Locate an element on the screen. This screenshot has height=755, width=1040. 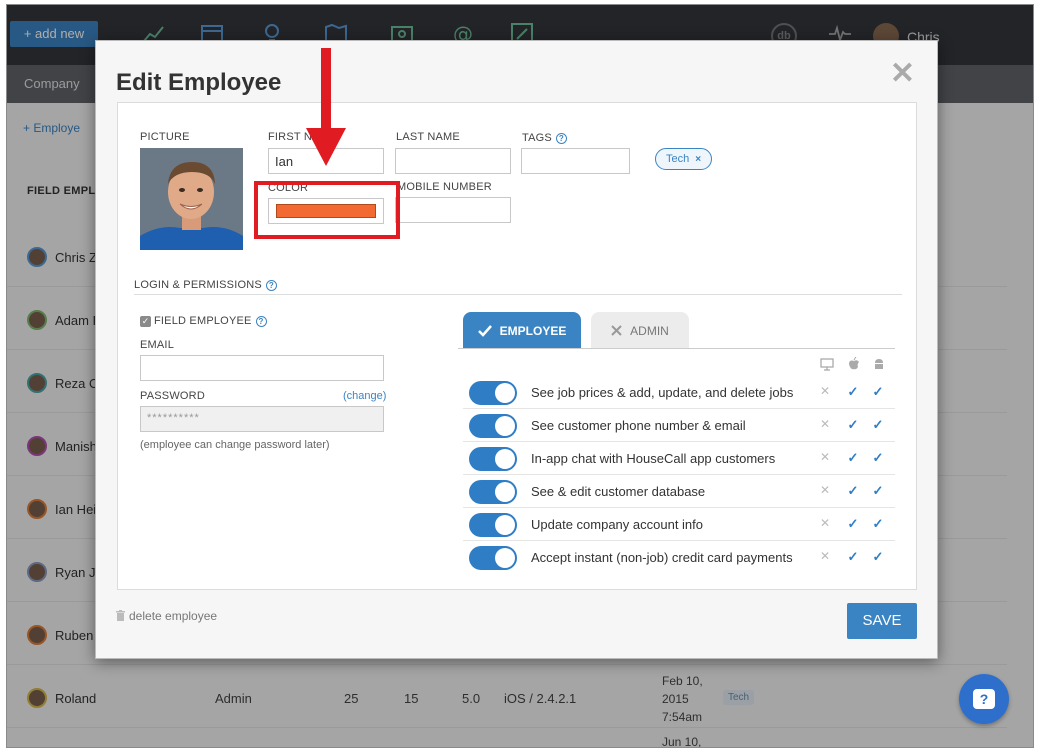
permission-label: See & edit customer database is located at coordinates (618, 491).